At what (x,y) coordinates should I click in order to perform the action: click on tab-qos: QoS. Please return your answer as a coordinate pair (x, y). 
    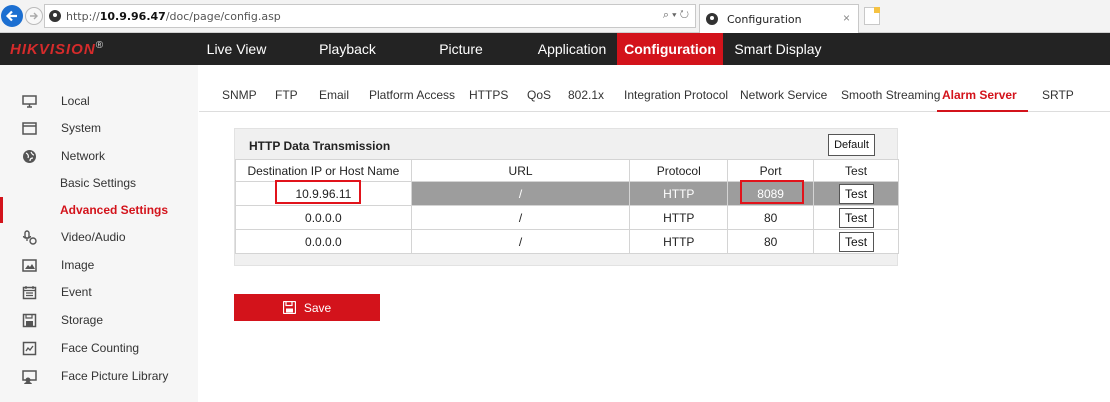
    Looking at the image, I should click on (539, 95).